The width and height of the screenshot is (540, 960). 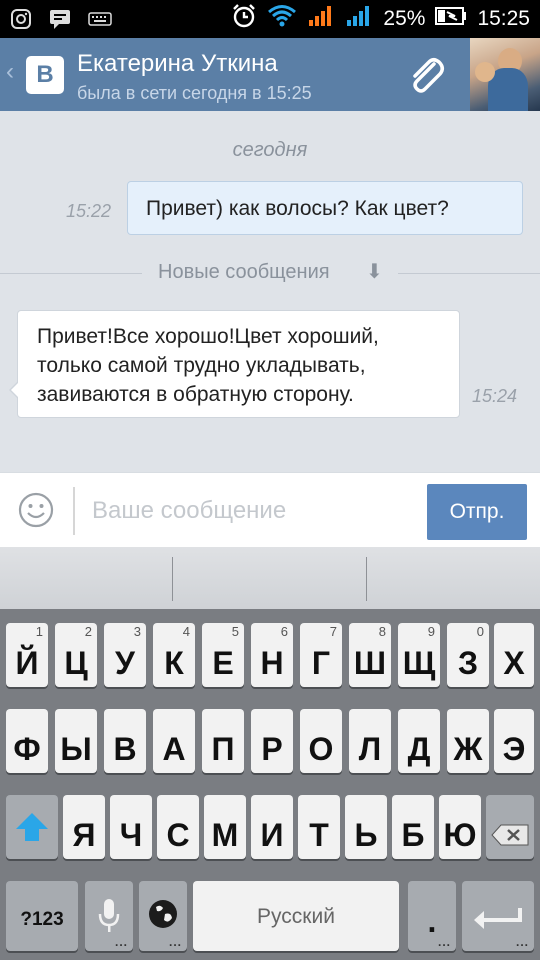 What do you see at coordinates (174, 741) in the screenshot?
I see `key: А` at bounding box center [174, 741].